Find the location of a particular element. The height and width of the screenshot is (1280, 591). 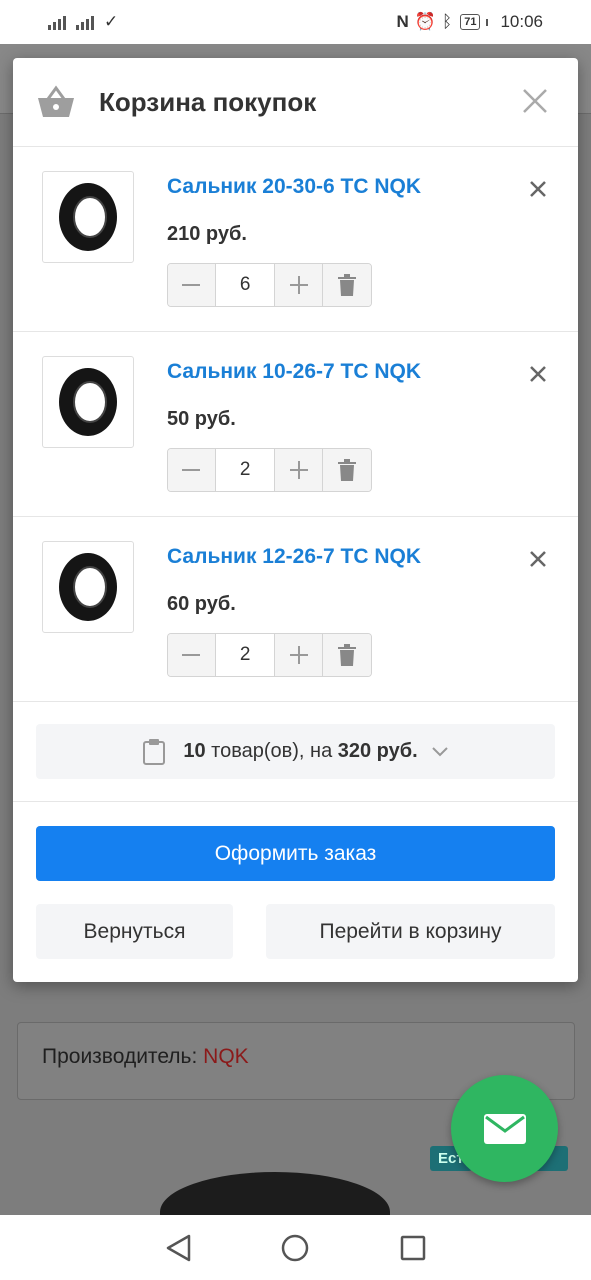

summary-total: 320 руб. is located at coordinates (377, 751).